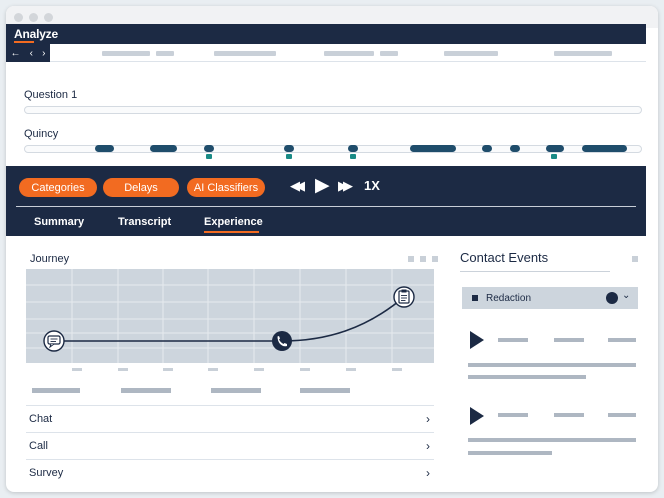 The width and height of the screenshot is (664, 498). What do you see at coordinates (230, 445) in the screenshot?
I see `list-item-call: Call ›` at bounding box center [230, 445].